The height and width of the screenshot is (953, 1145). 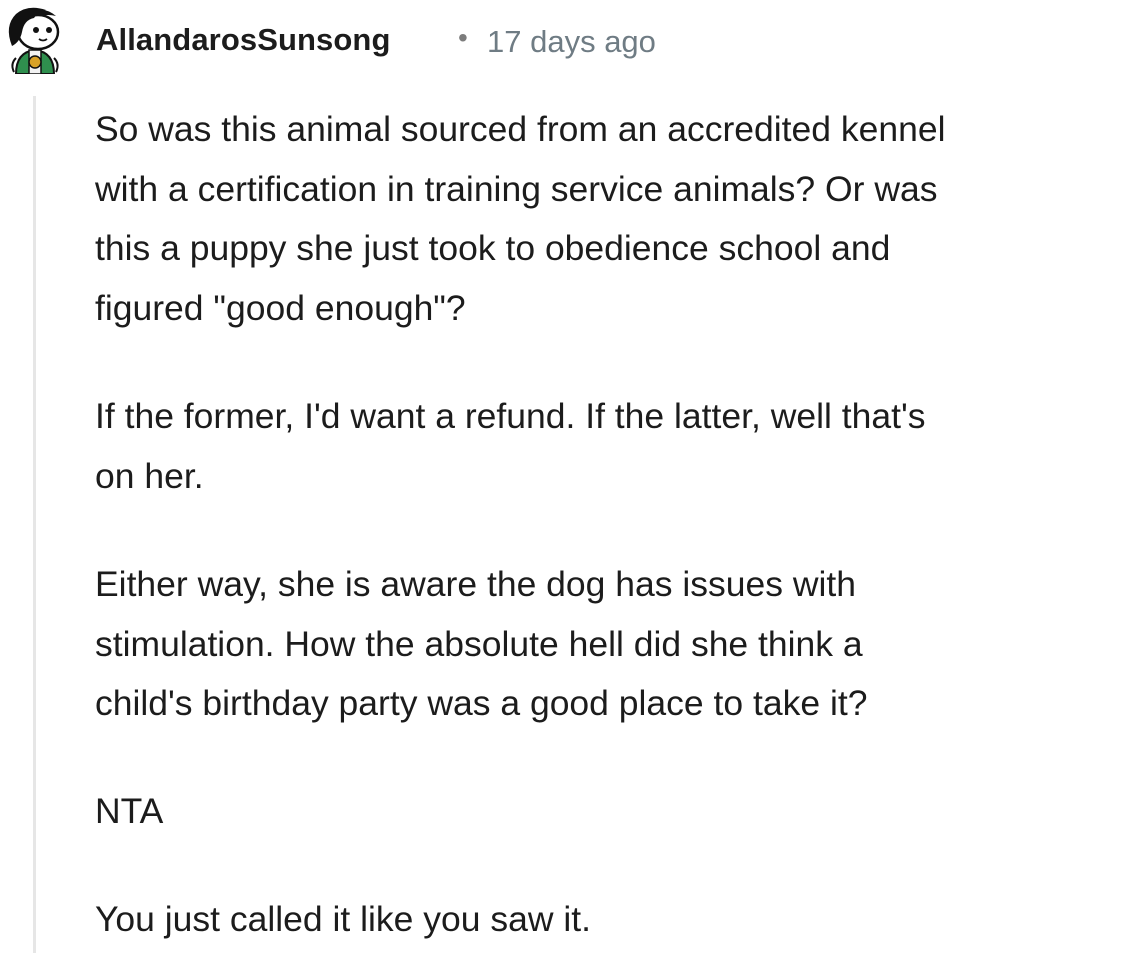 I want to click on comment-header: AllandarosSunsong • 17 days ago, so click(x=572, y=40).